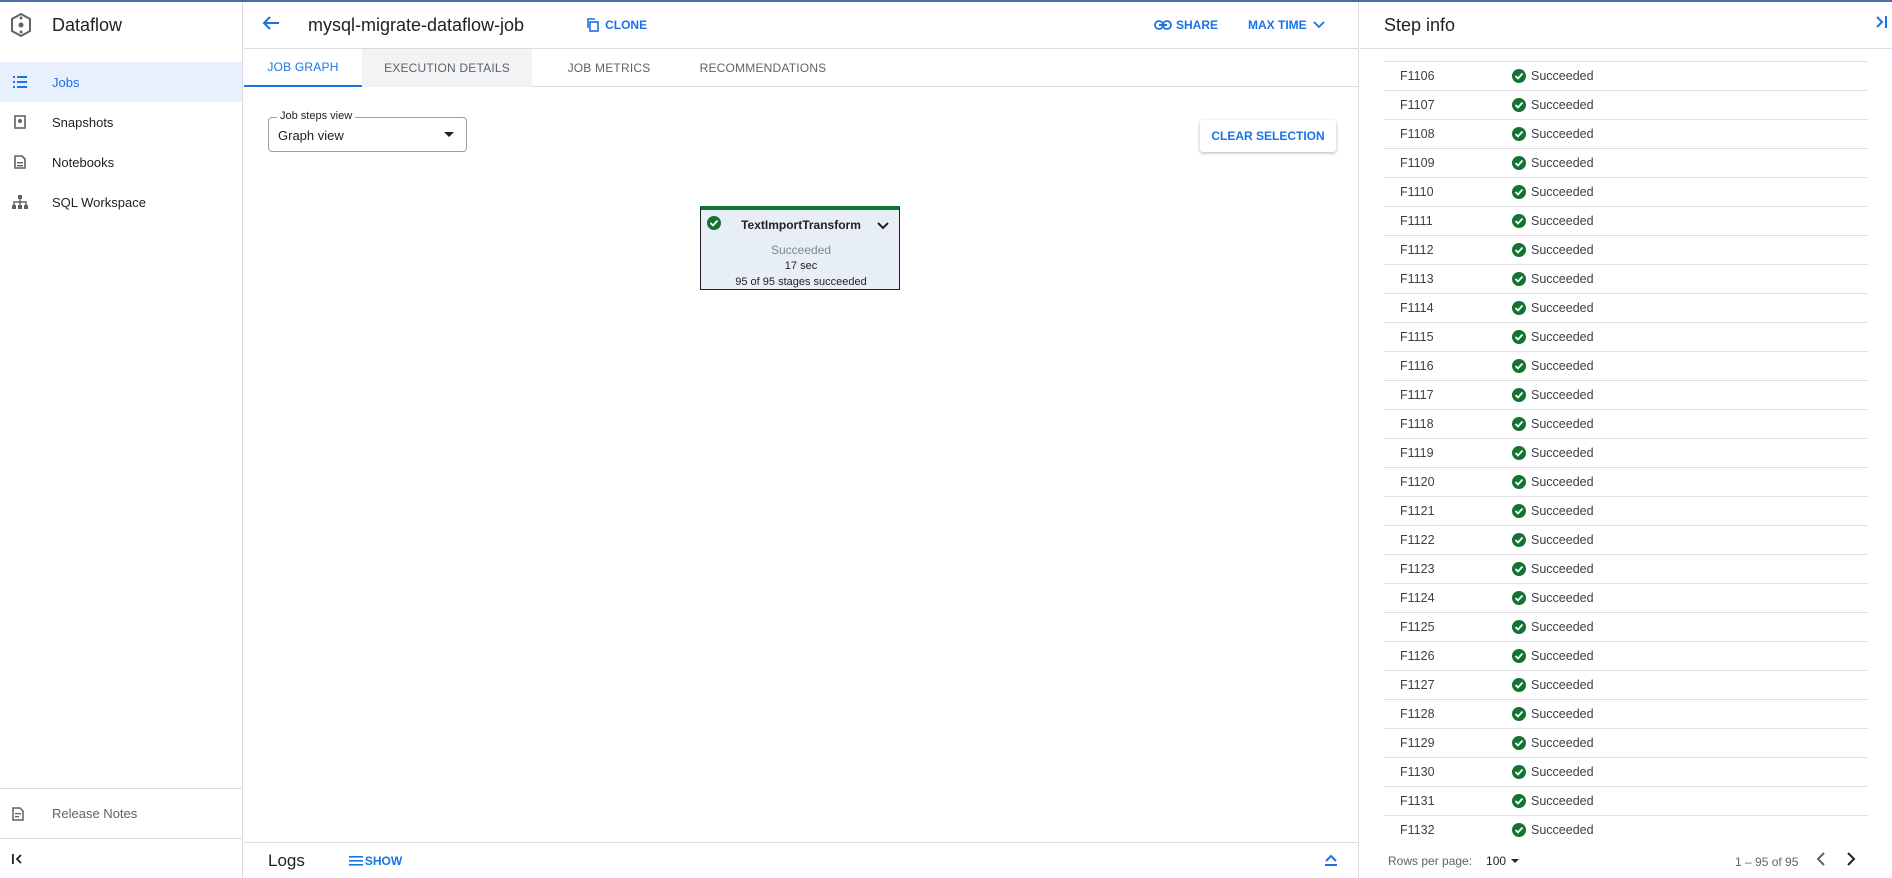  I want to click on table-row: F1112 Succeeded, so click(1626, 250).